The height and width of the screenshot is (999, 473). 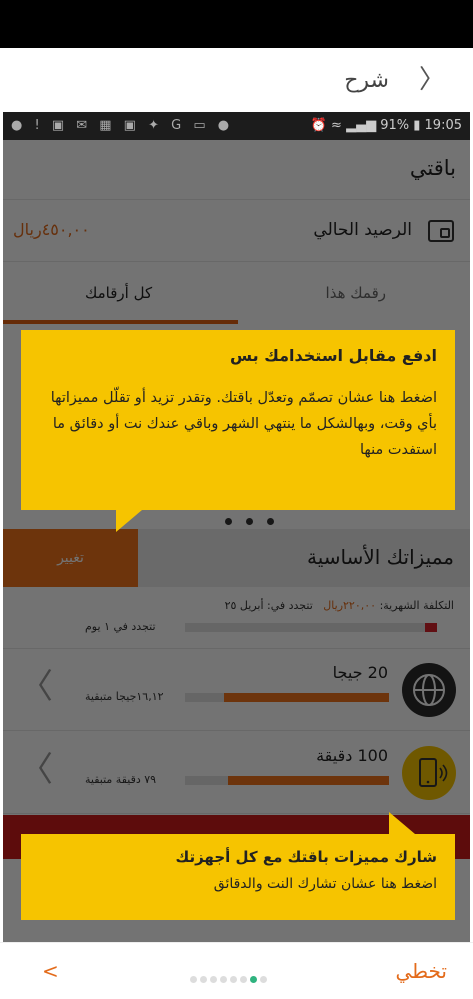 I want to click on carousel-dots, so click(x=249, y=519).